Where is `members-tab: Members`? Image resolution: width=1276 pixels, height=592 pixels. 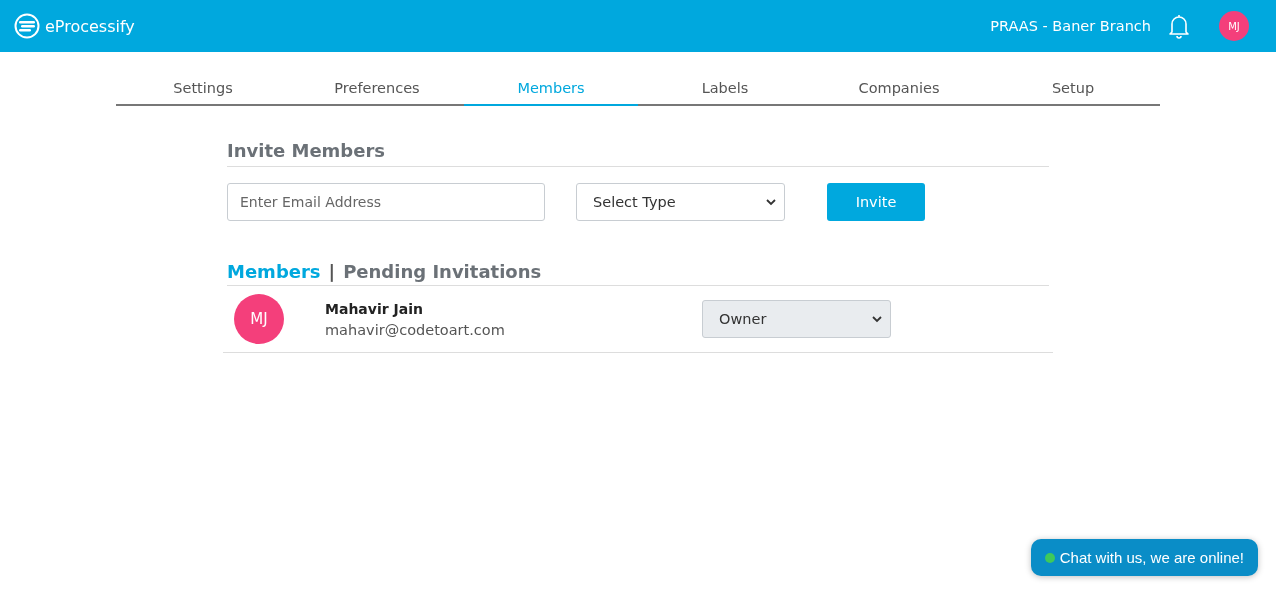 members-tab: Members is located at coordinates (274, 271).